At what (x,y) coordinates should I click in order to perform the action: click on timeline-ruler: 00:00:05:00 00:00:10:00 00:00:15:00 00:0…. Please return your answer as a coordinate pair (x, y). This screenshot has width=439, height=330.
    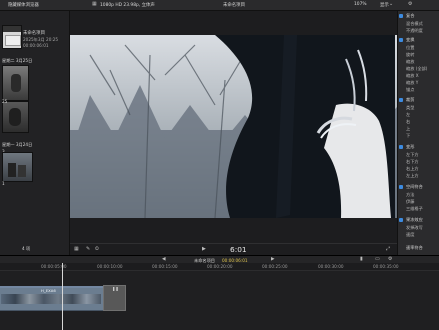
    Looking at the image, I should click on (219, 267).